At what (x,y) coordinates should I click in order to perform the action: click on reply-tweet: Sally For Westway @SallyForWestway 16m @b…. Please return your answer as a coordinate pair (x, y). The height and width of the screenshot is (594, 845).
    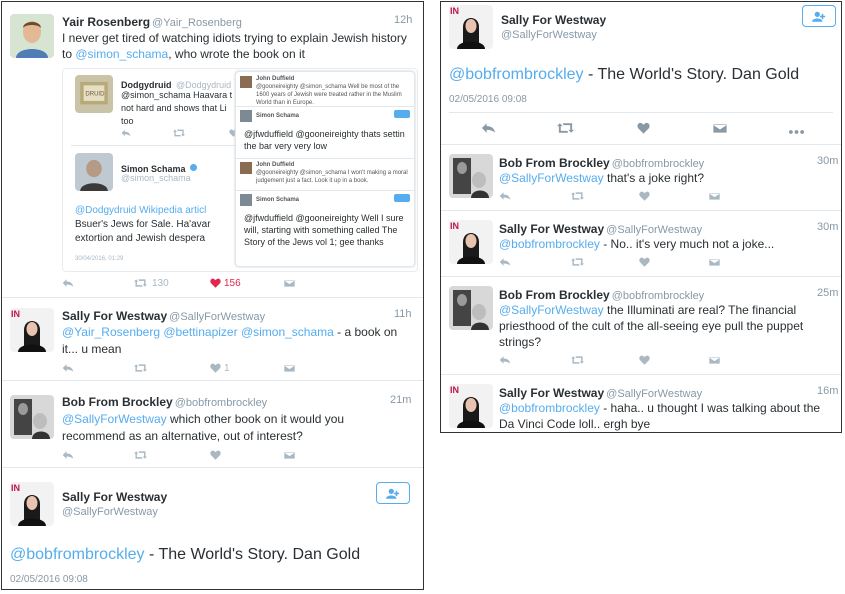
    Looking at the image, I should click on (641, 403).